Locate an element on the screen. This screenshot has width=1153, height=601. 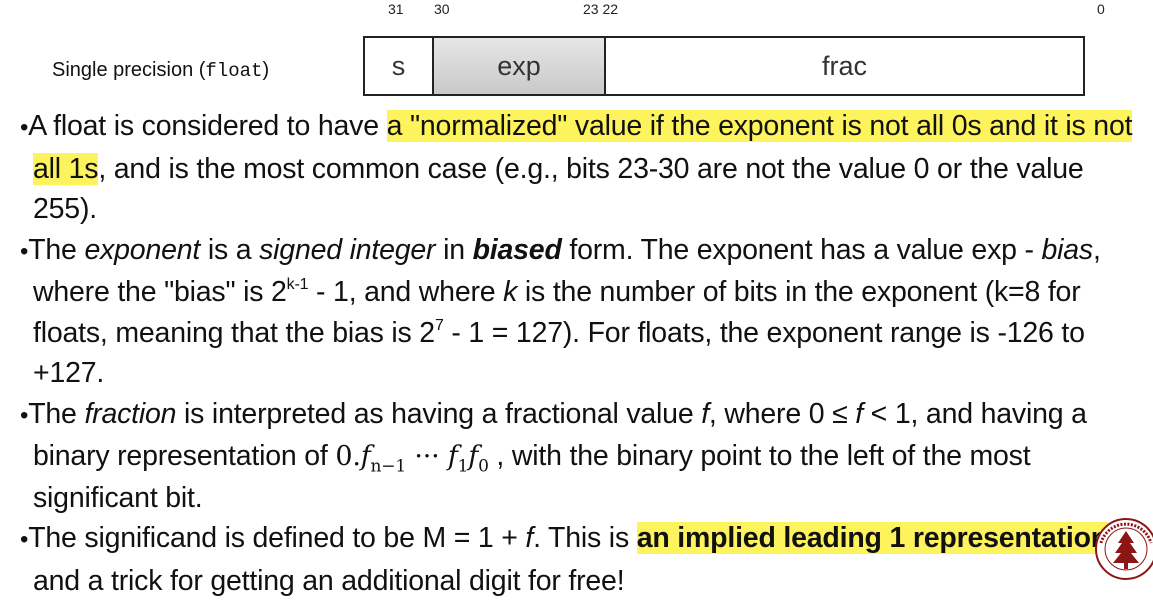
math-zero-point: 0. is located at coordinates (348, 456).